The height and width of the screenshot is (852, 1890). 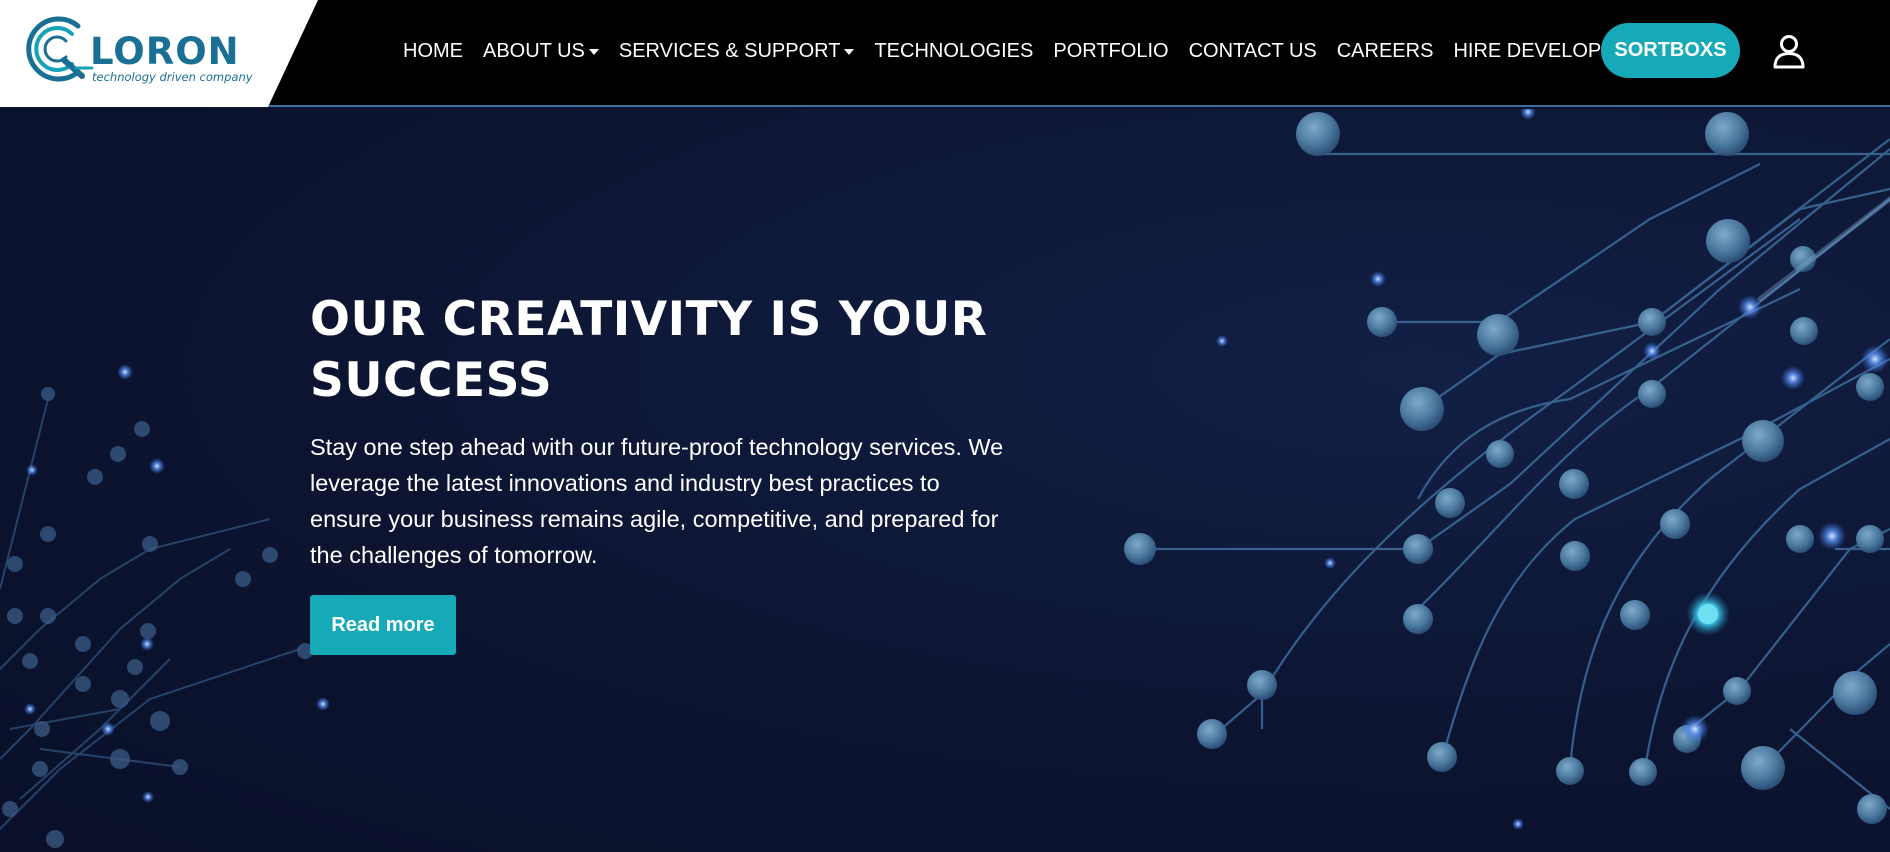 I want to click on sortboxs-button: SORTBOXS, so click(x=1670, y=50).